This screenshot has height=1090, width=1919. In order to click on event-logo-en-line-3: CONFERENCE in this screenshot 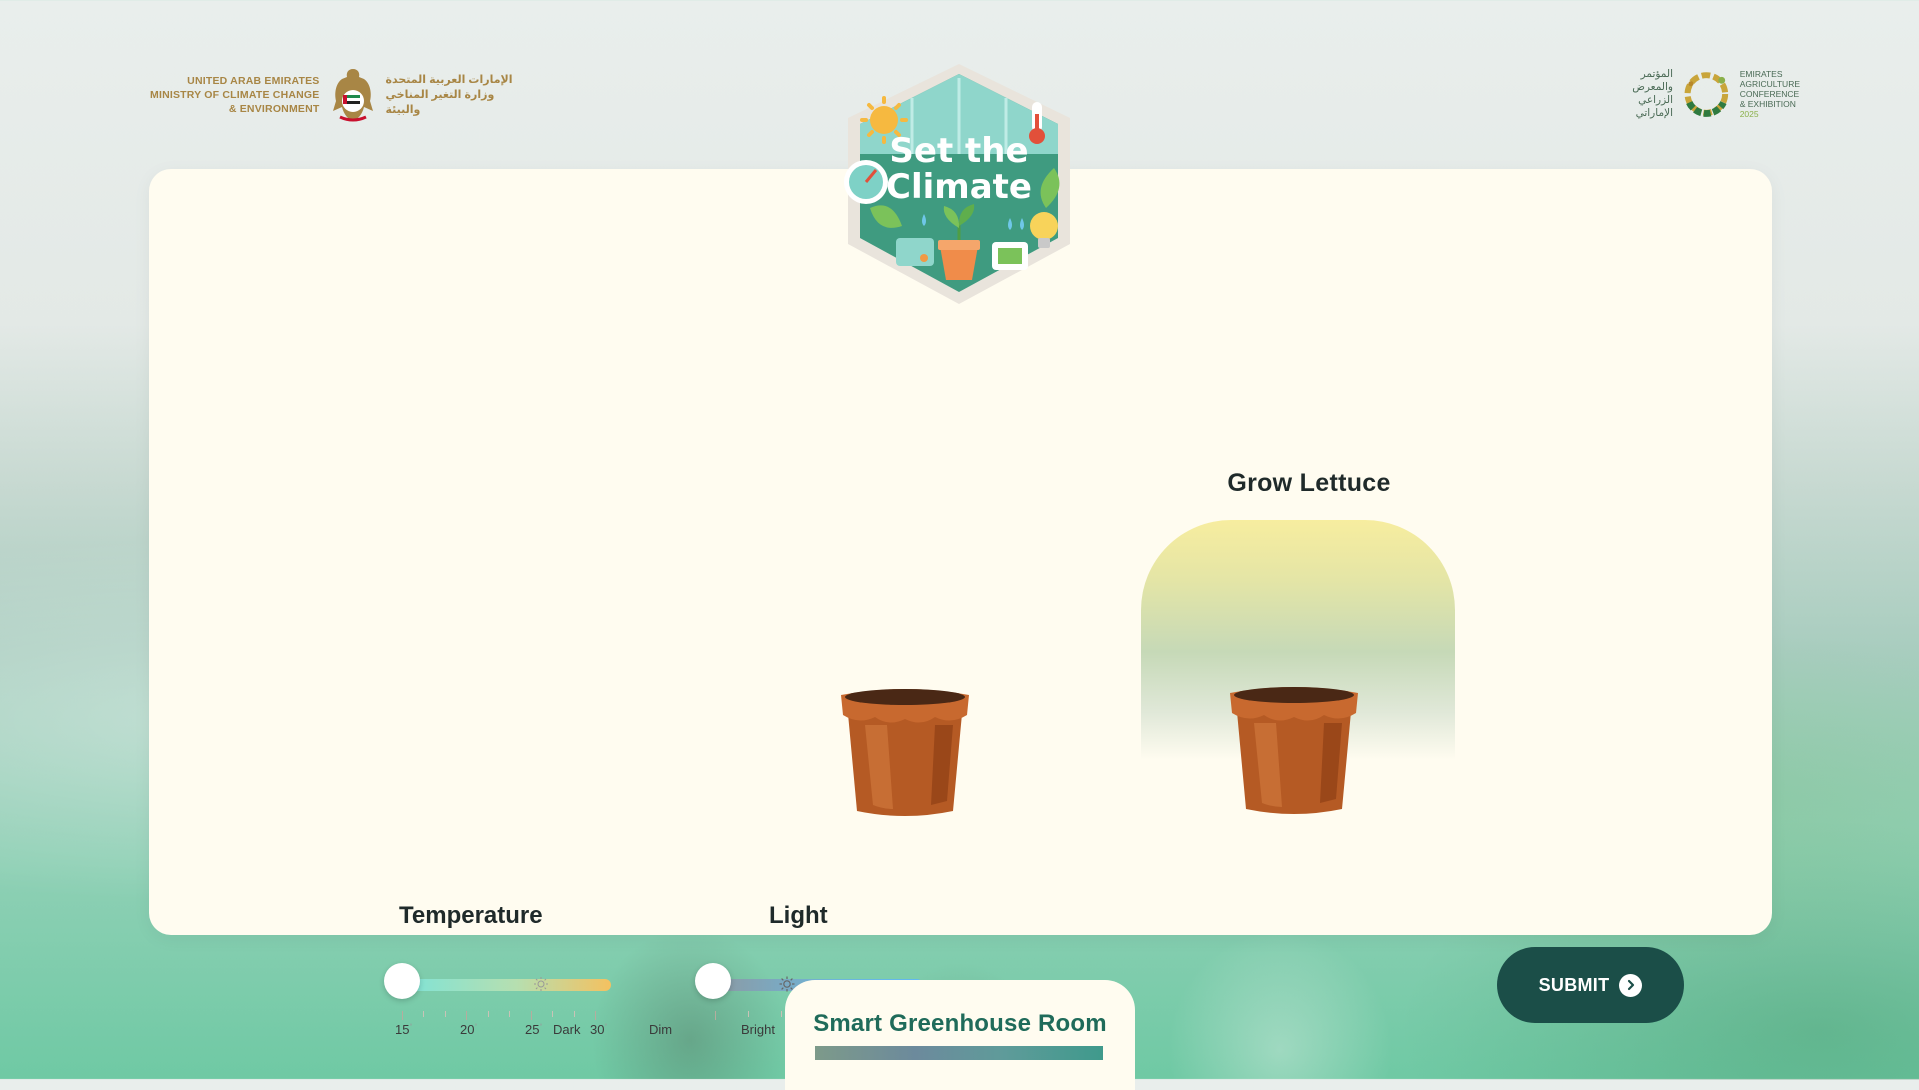, I will do `click(1769, 94)`.